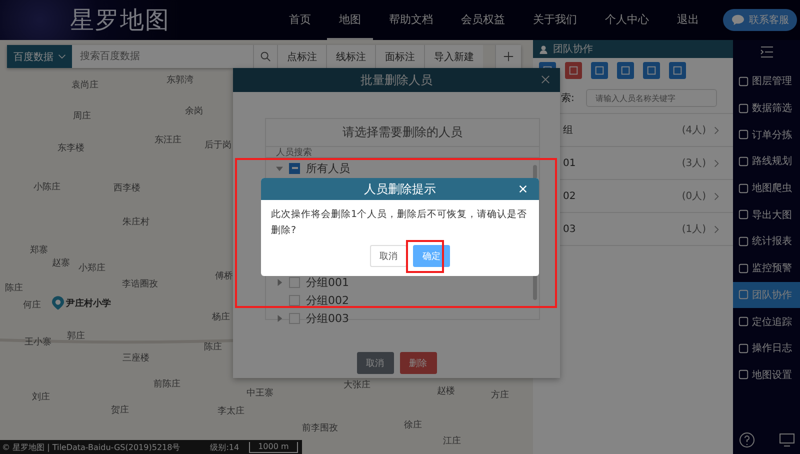  Describe the element at coordinates (786, 440) in the screenshot. I see `monitor-icon` at that location.